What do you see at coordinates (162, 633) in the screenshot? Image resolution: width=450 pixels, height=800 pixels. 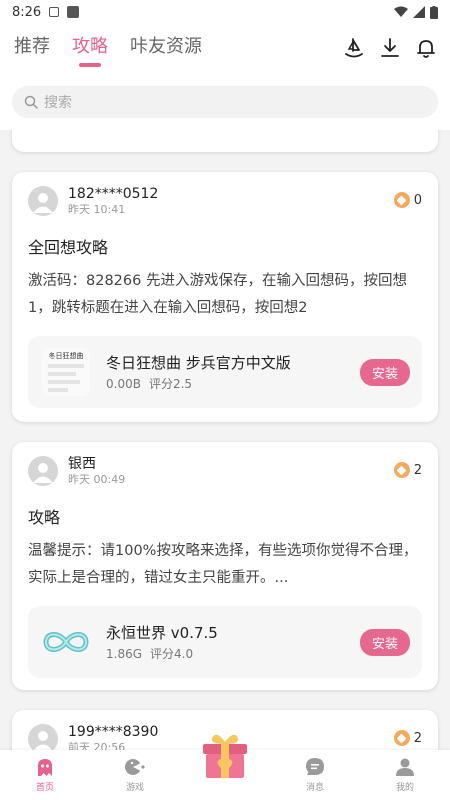 I see `app-name: 永恒世界 v0.7.5` at bounding box center [162, 633].